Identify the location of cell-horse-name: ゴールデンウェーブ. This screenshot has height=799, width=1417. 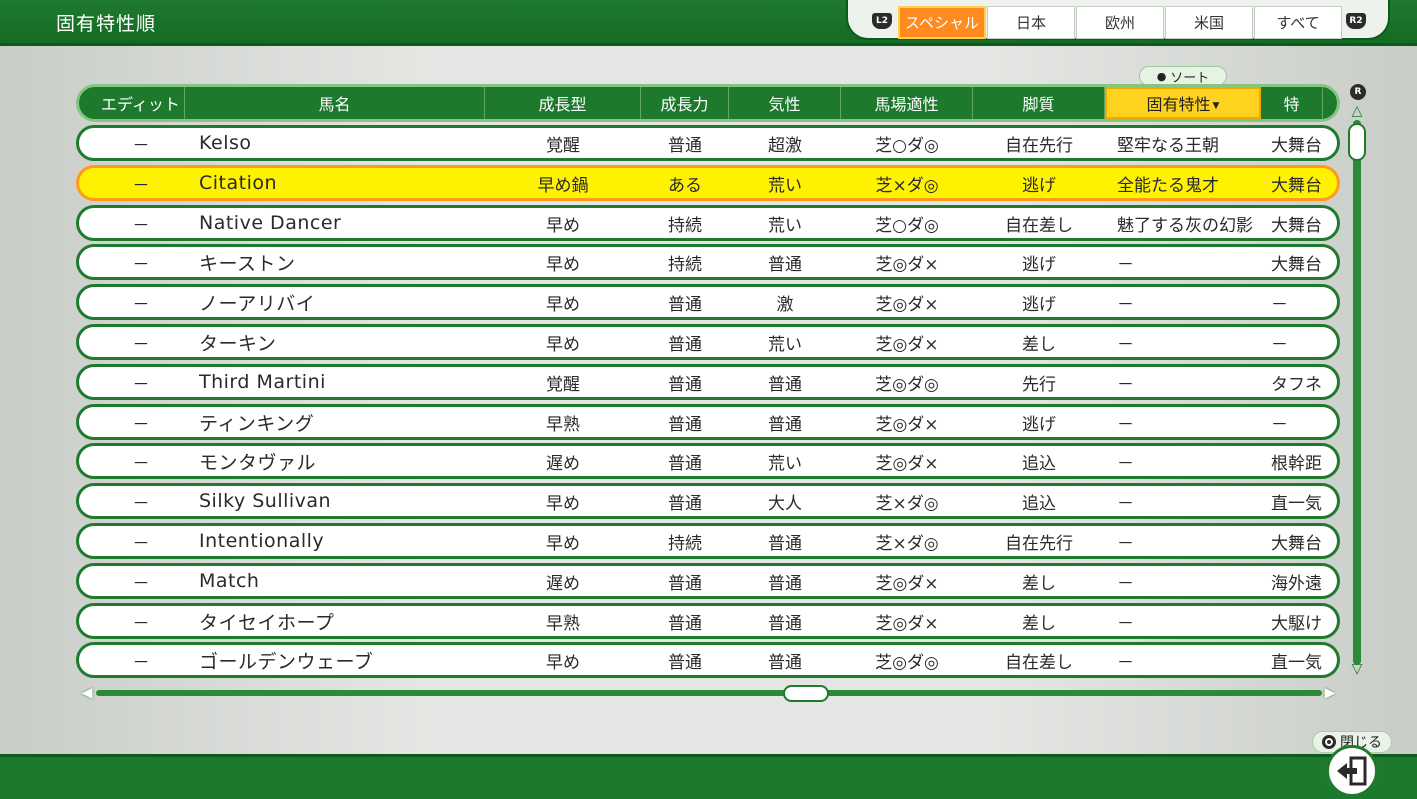
(286, 661).